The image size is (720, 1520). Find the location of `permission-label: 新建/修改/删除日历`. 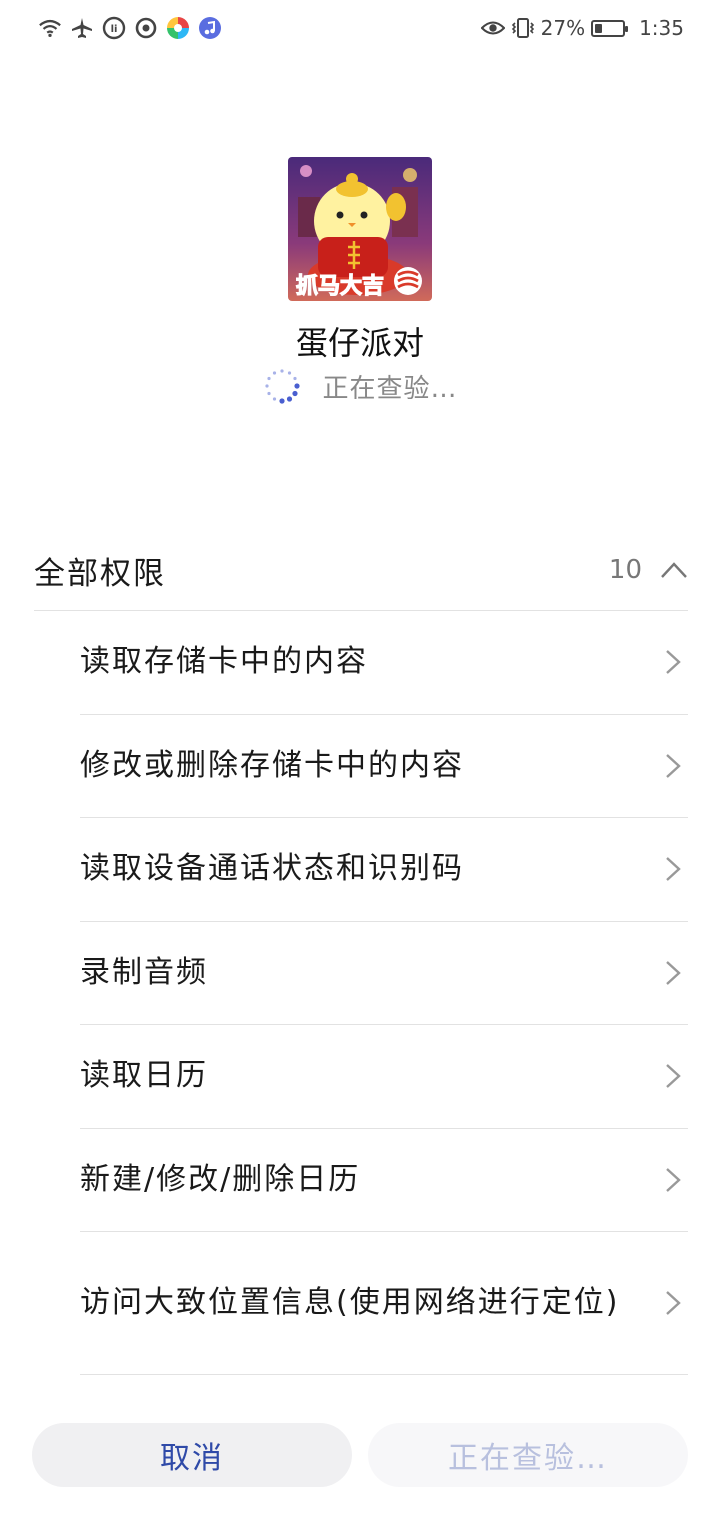

permission-label: 新建/修改/删除日历 is located at coordinates (220, 1179).